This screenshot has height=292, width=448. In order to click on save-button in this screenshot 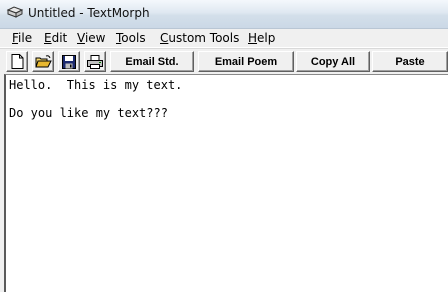, I will do `click(69, 61)`.